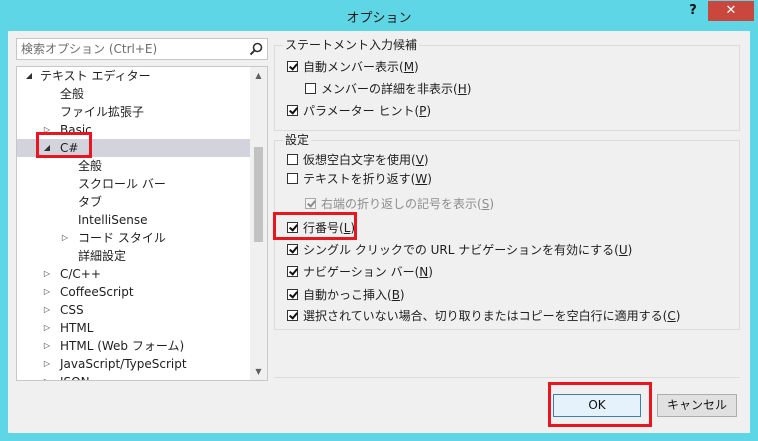 The width and height of the screenshot is (758, 441). I want to click on tree-item-csharp: ◢ C#, so click(133, 148).